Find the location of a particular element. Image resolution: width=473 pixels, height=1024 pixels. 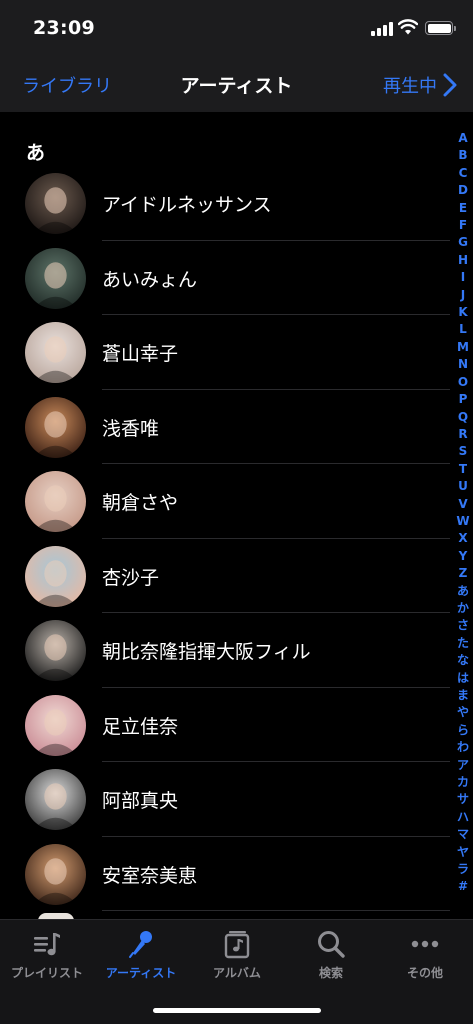

tab-microphone: アーティスト is located at coordinates (141, 954).